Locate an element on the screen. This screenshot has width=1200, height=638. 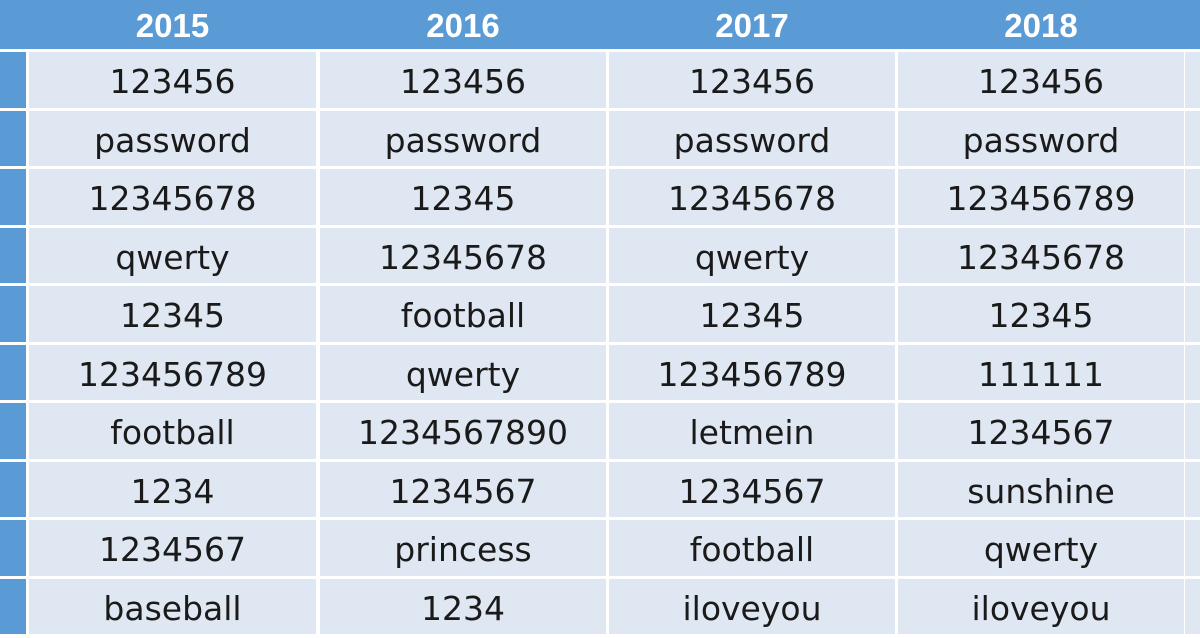
table-cell: letmein is located at coordinates (752, 431).